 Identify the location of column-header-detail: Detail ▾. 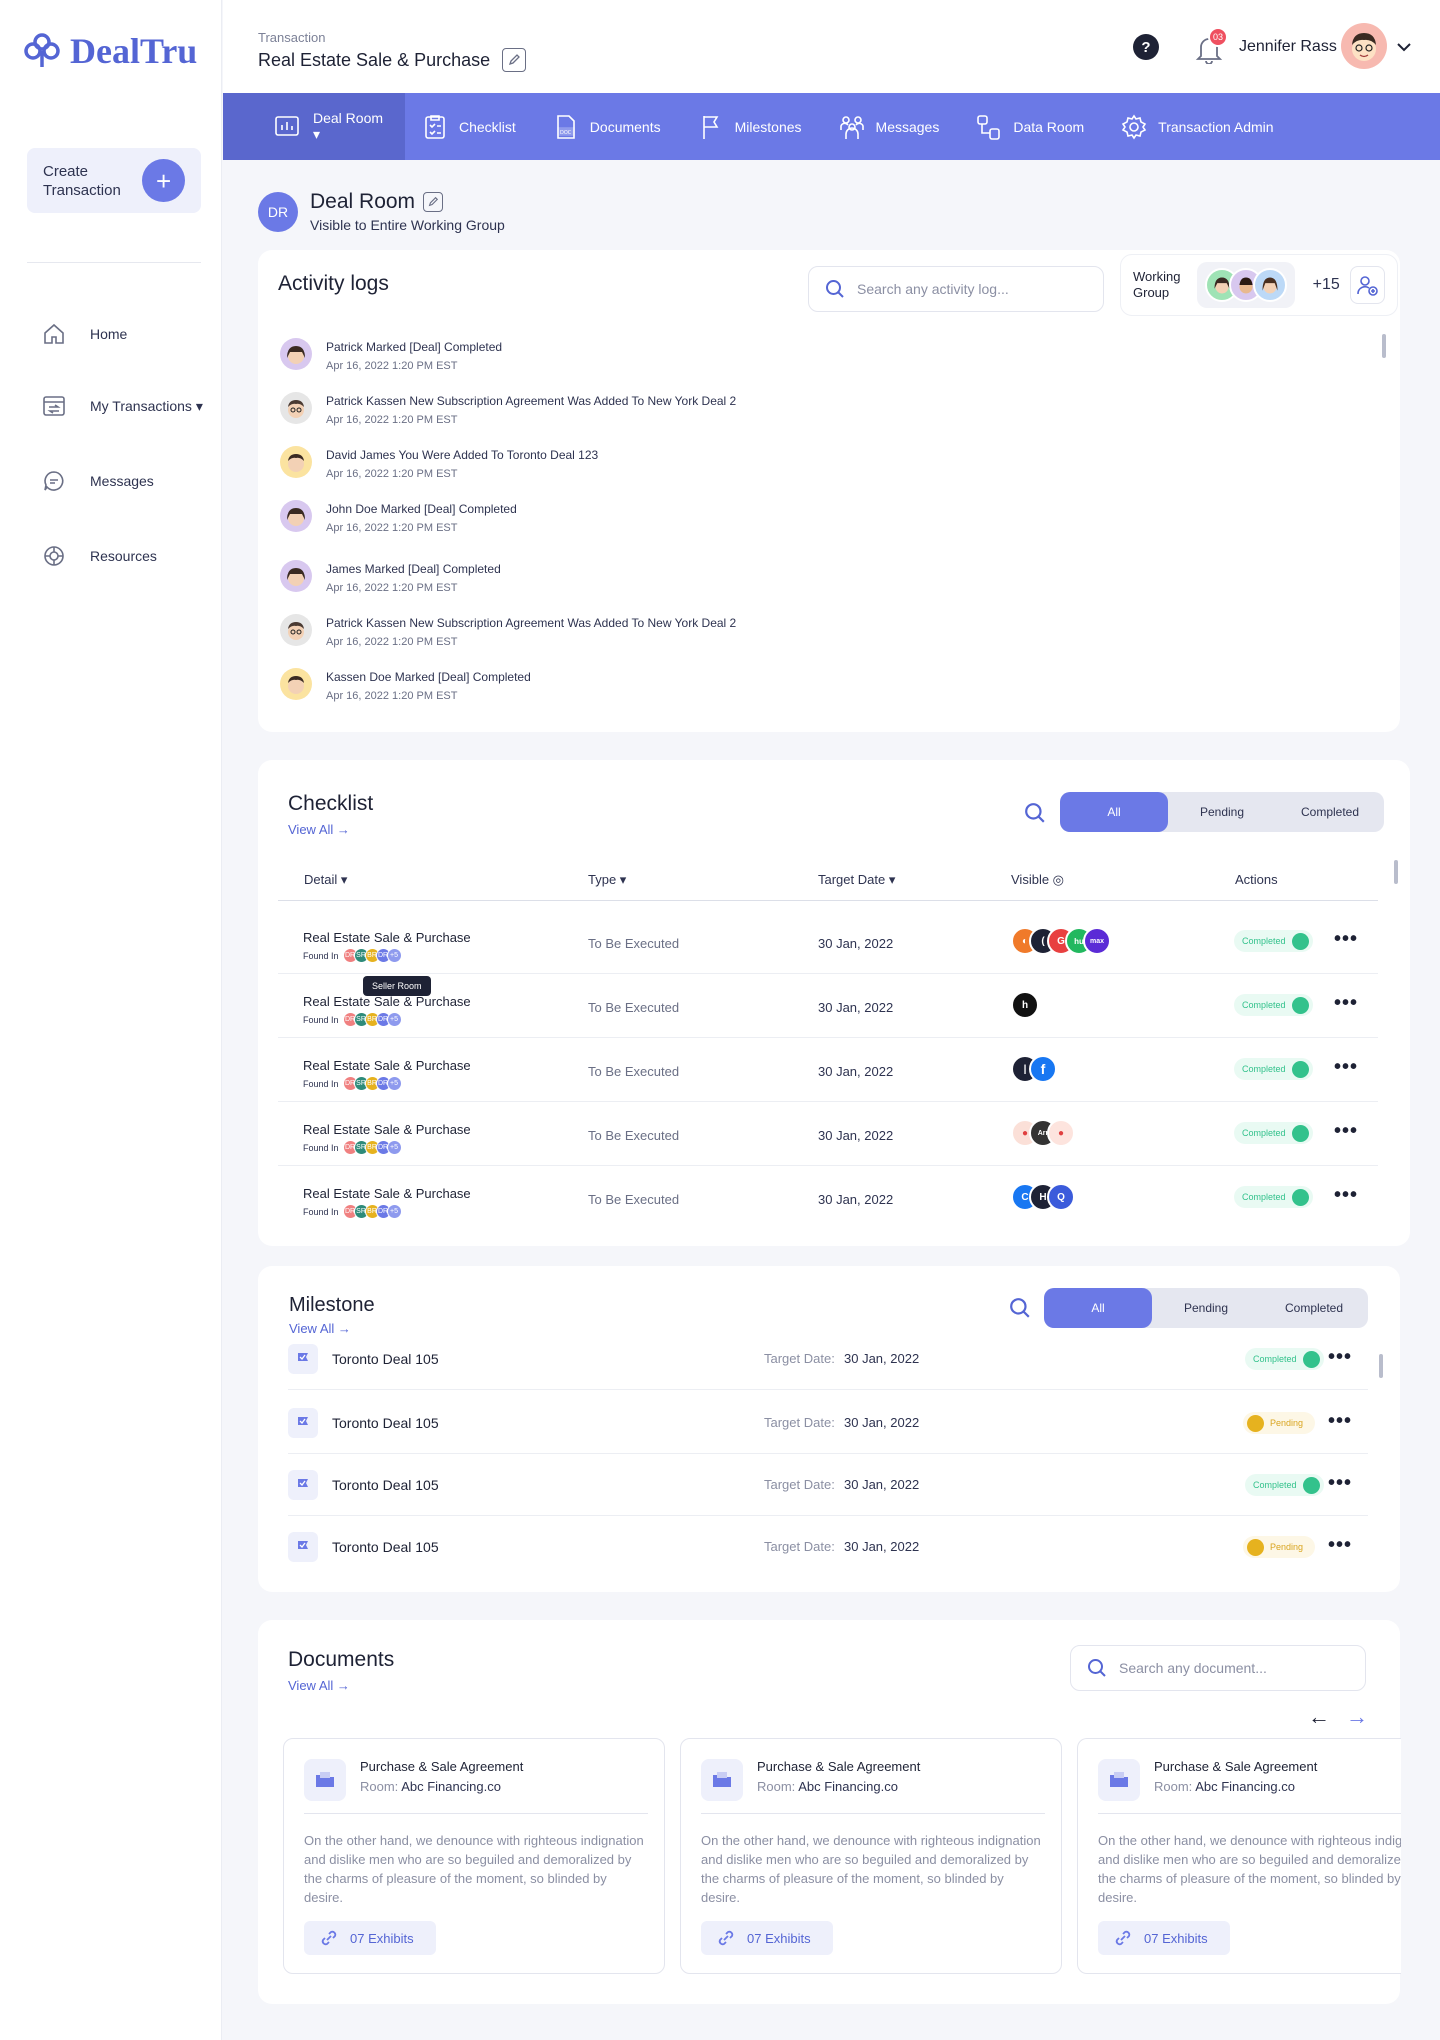
(325, 880).